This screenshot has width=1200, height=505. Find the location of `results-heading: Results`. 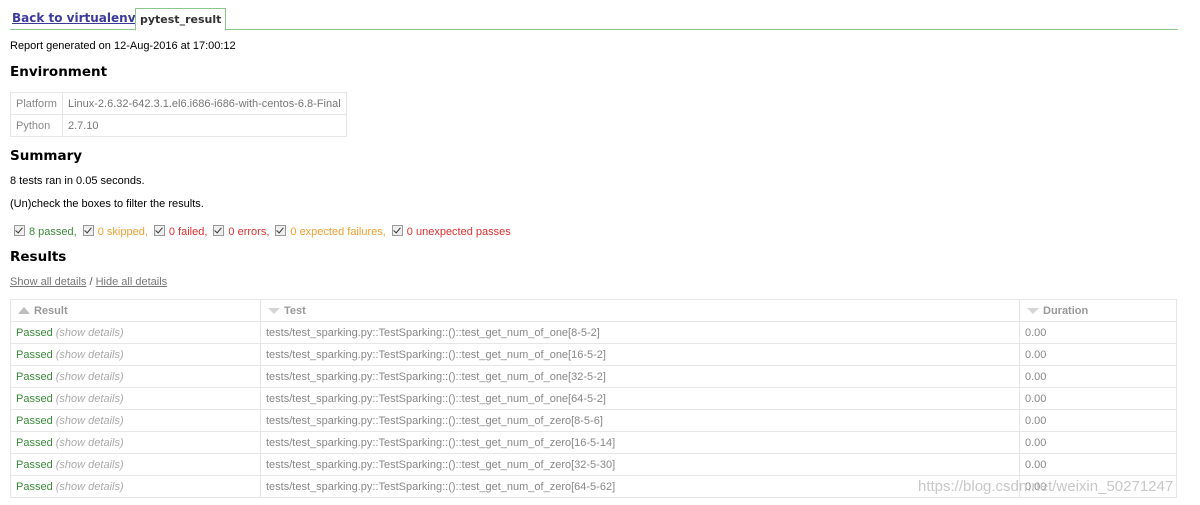

results-heading: Results is located at coordinates (38, 257).